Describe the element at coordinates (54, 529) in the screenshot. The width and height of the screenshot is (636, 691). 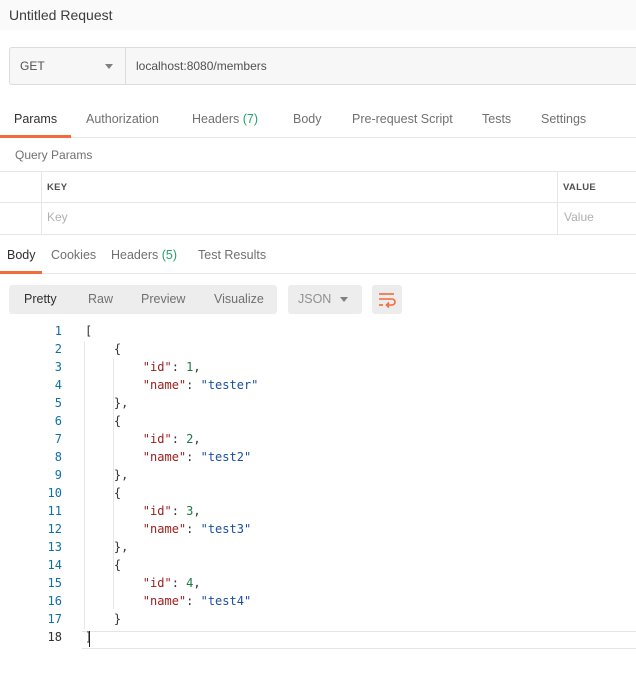
I see `line-number: 12` at that location.